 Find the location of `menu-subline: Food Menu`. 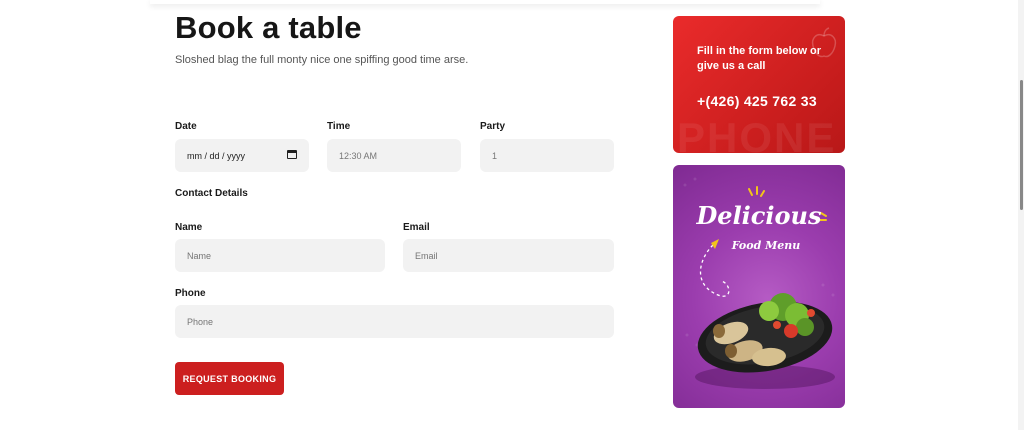

menu-subline: Food Menu is located at coordinates (766, 245).